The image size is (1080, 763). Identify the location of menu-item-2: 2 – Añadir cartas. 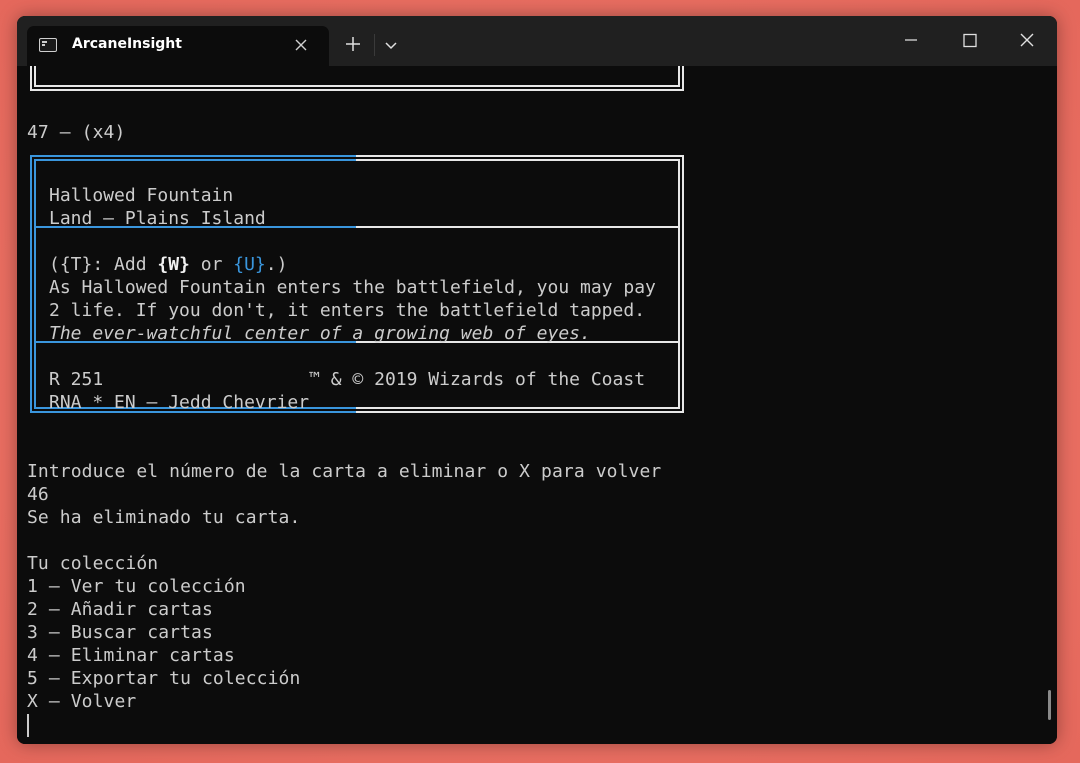
(120, 609).